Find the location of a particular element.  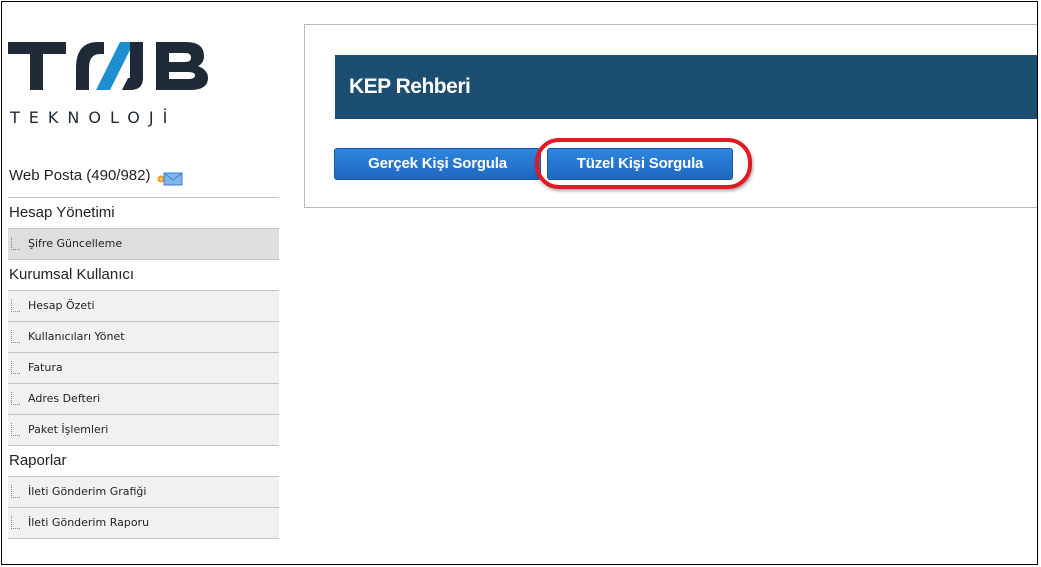

company-logo: TEKNOLOJİ is located at coordinates (118, 88).